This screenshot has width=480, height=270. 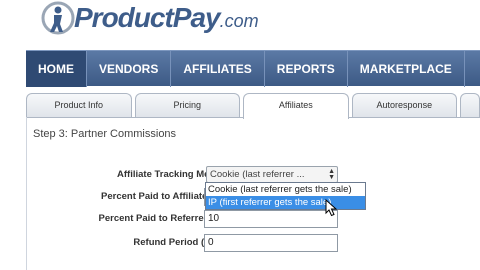 What do you see at coordinates (79, 105) in the screenshot?
I see `tab-product-info: Product Info` at bounding box center [79, 105].